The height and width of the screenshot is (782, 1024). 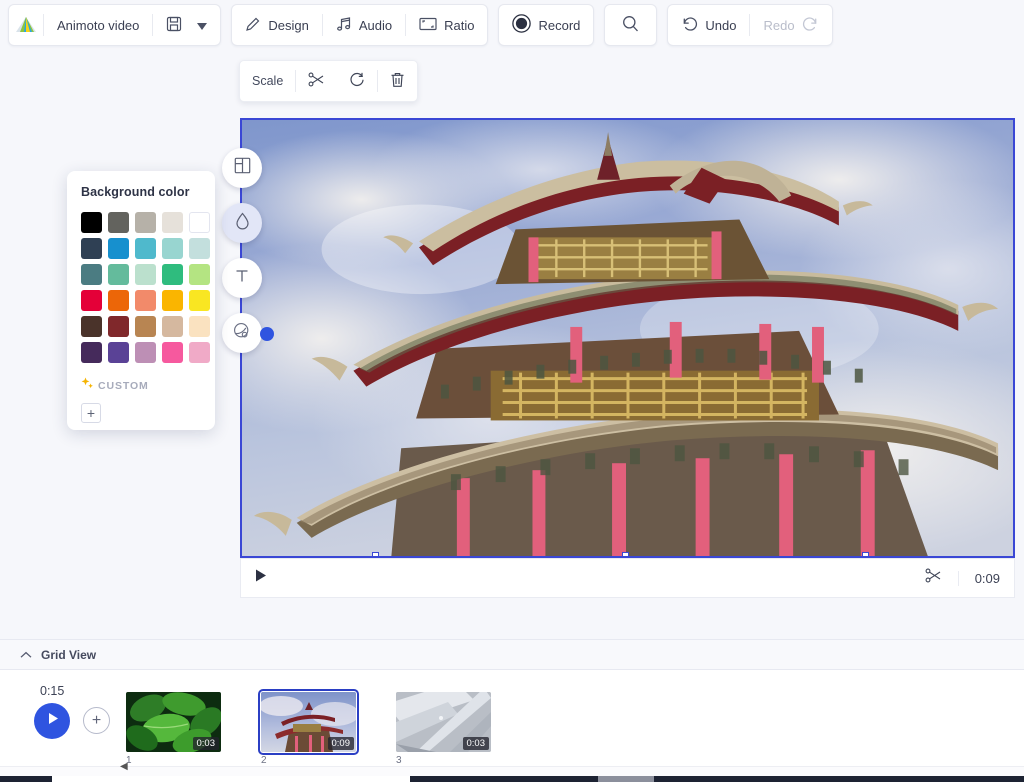 What do you see at coordinates (559, 25) in the screenshot?
I see `record-label: Record` at bounding box center [559, 25].